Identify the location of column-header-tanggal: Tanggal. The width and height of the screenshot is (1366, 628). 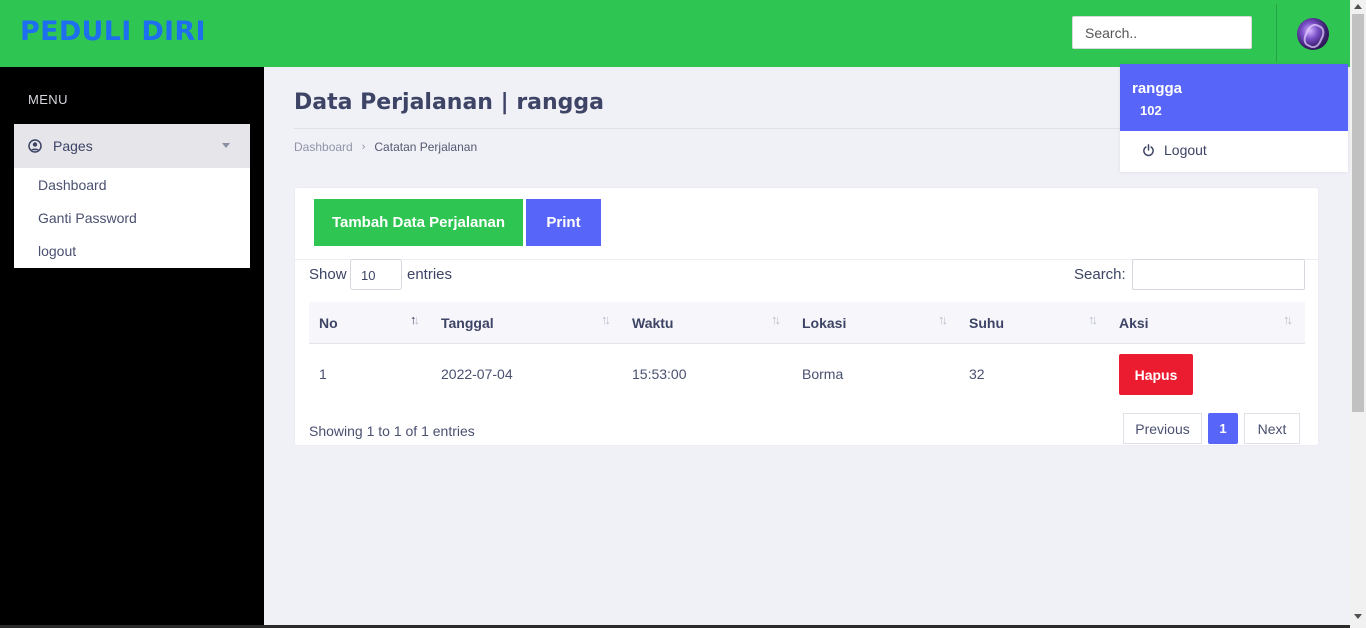
(467, 323).